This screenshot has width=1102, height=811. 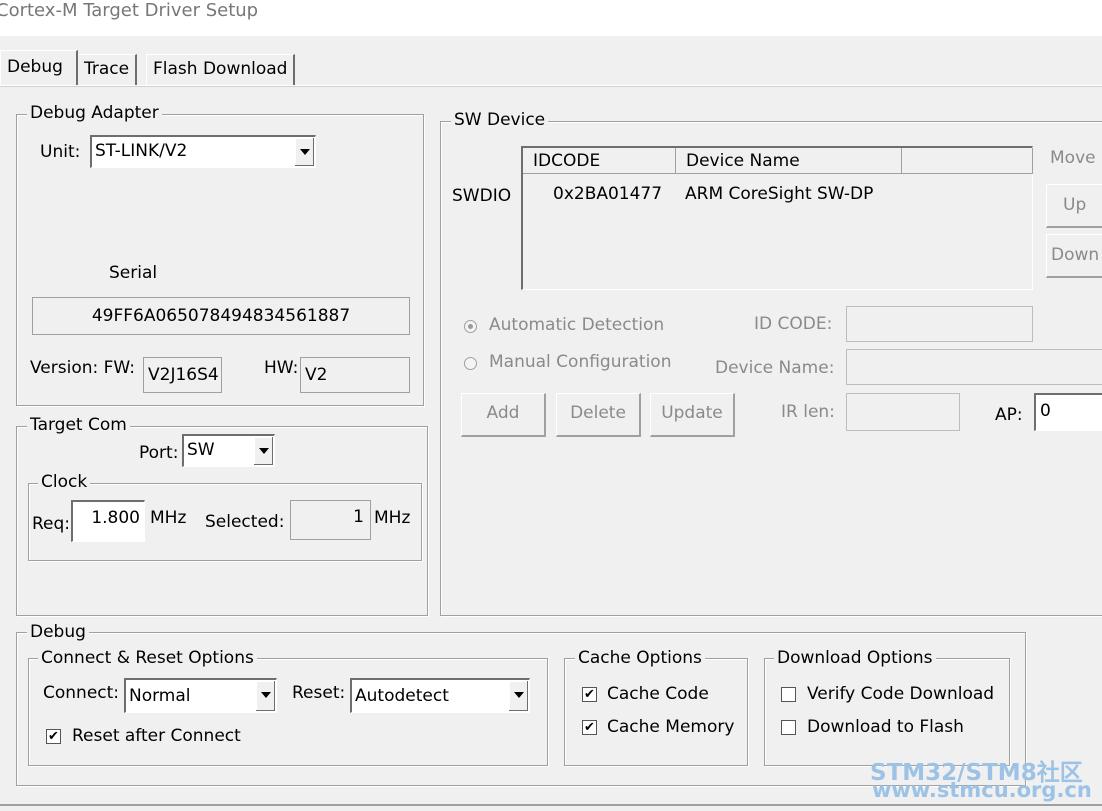 What do you see at coordinates (108, 521) in the screenshot?
I see `req-input: 1.800` at bounding box center [108, 521].